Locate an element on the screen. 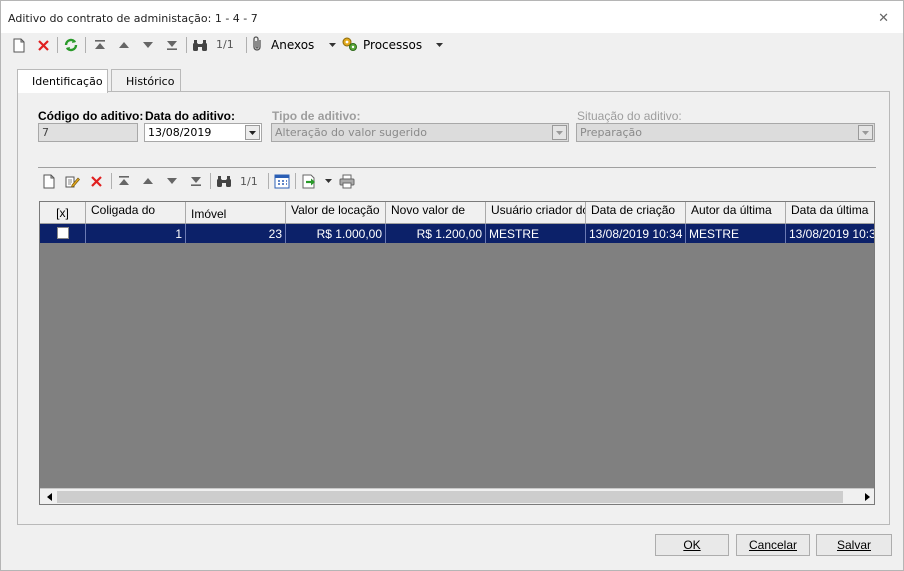  grid-print-icon is located at coordinates (347, 181).